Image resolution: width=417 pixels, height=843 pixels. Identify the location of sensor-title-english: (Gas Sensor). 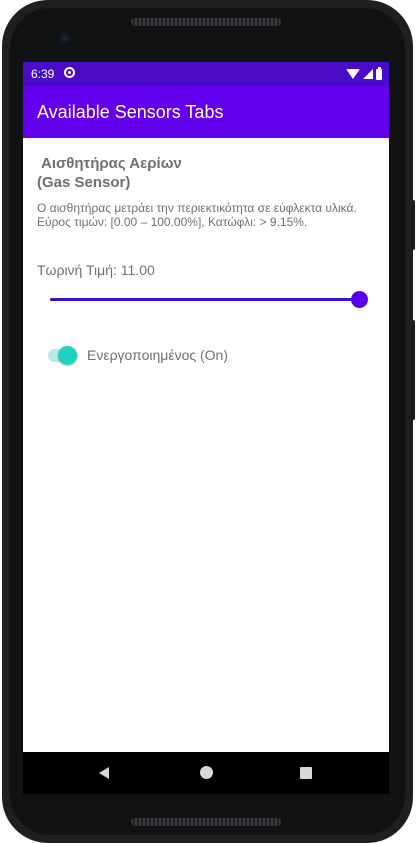
(84, 182).